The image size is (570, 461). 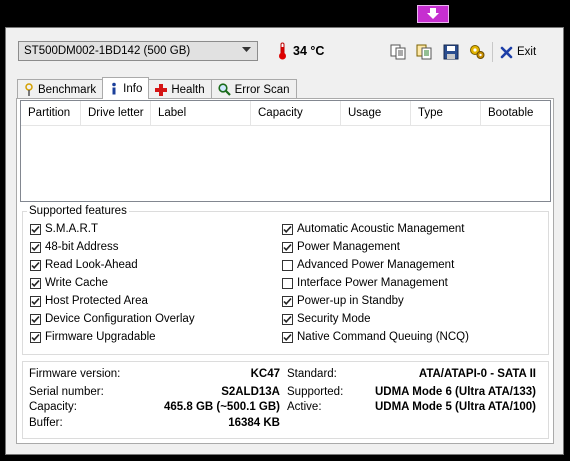 I want to click on feature-label: Automatic Acoustic Management, so click(x=381, y=229).